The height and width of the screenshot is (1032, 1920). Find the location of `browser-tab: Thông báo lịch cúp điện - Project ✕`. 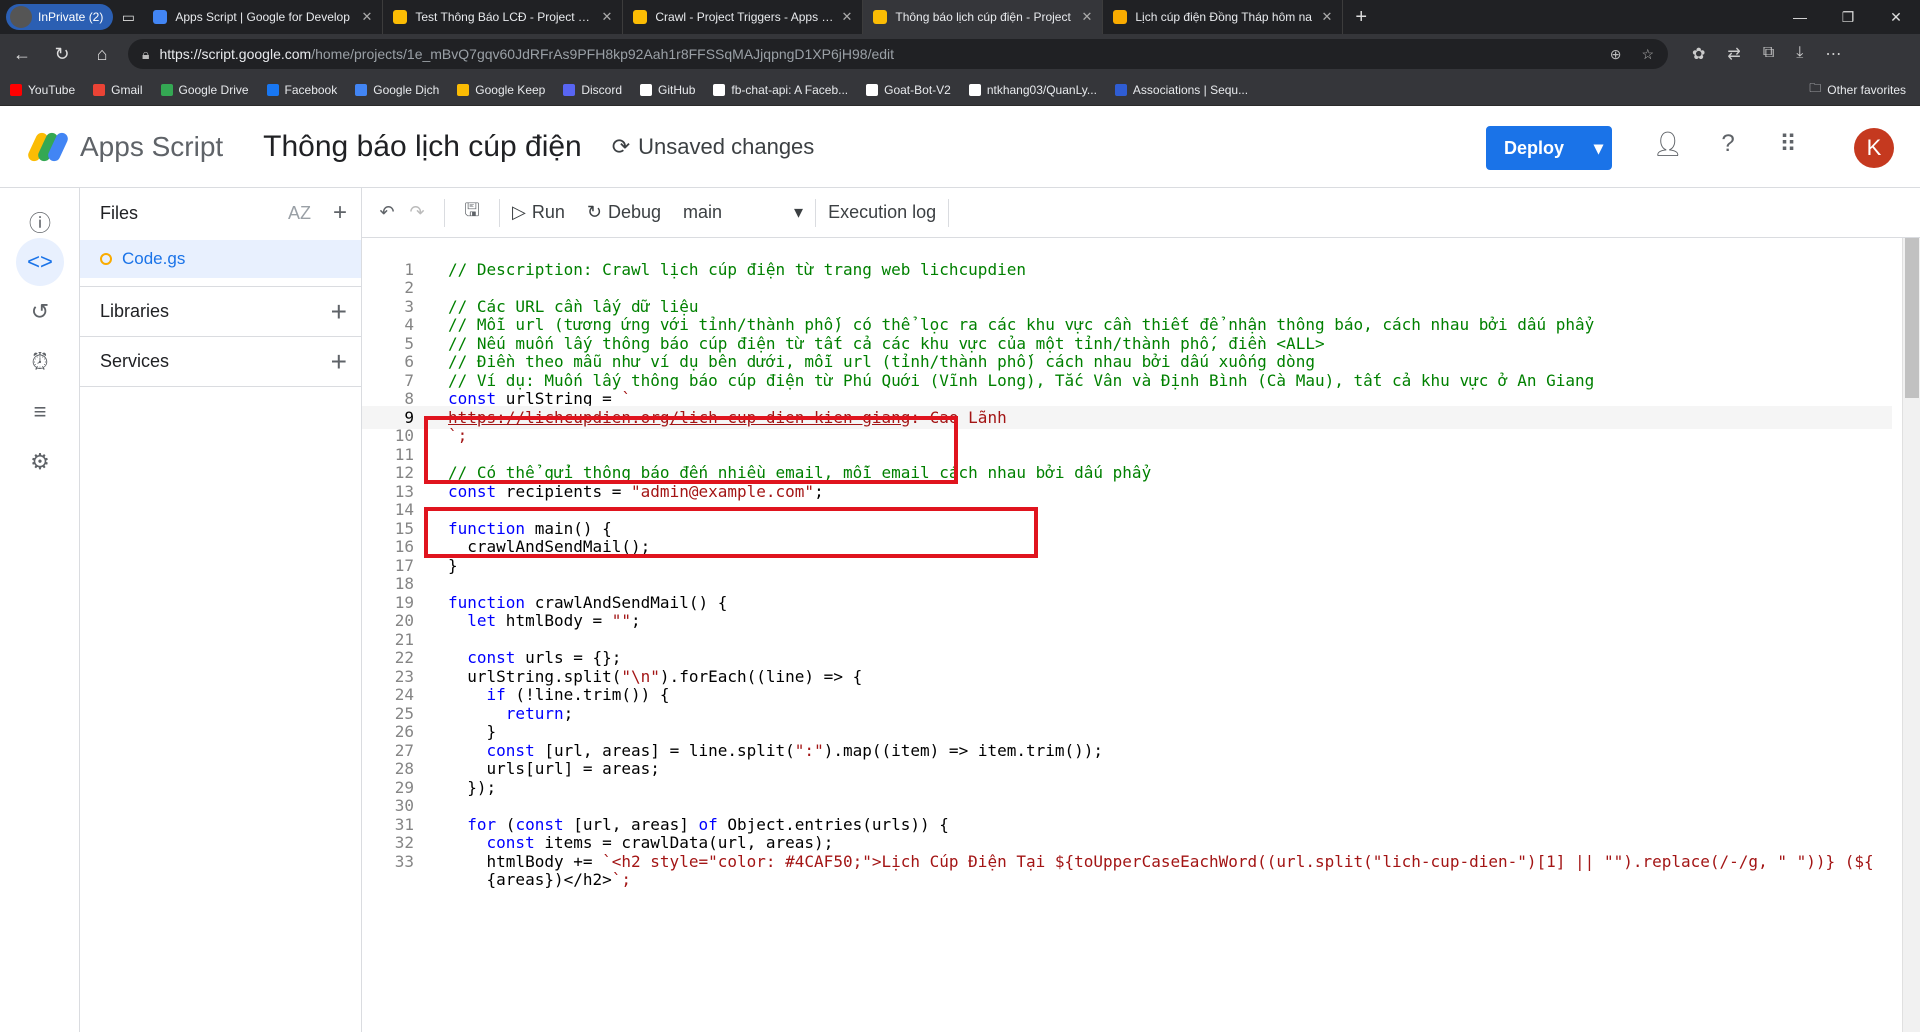

browser-tab: Thông báo lịch cúp điện - Project ✕ is located at coordinates (983, 17).